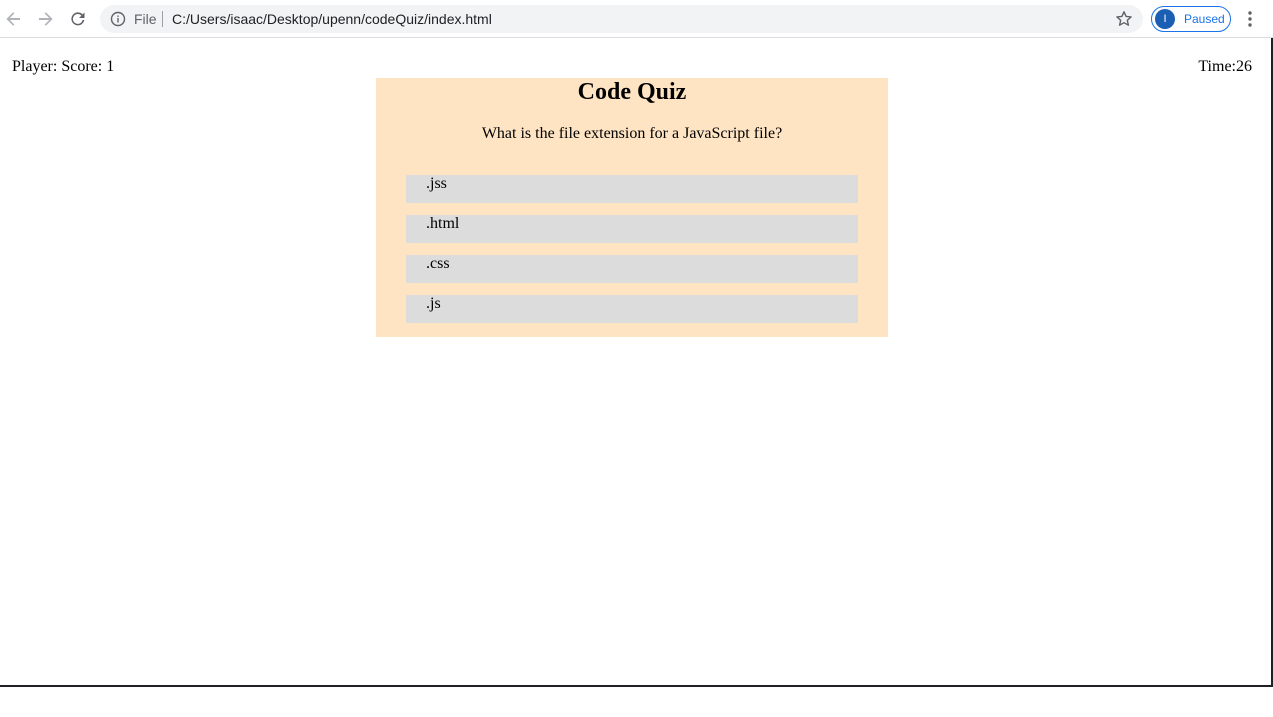 The image size is (1273, 717). Describe the element at coordinates (632, 189) in the screenshot. I see `answer-option-1: .jss` at that location.